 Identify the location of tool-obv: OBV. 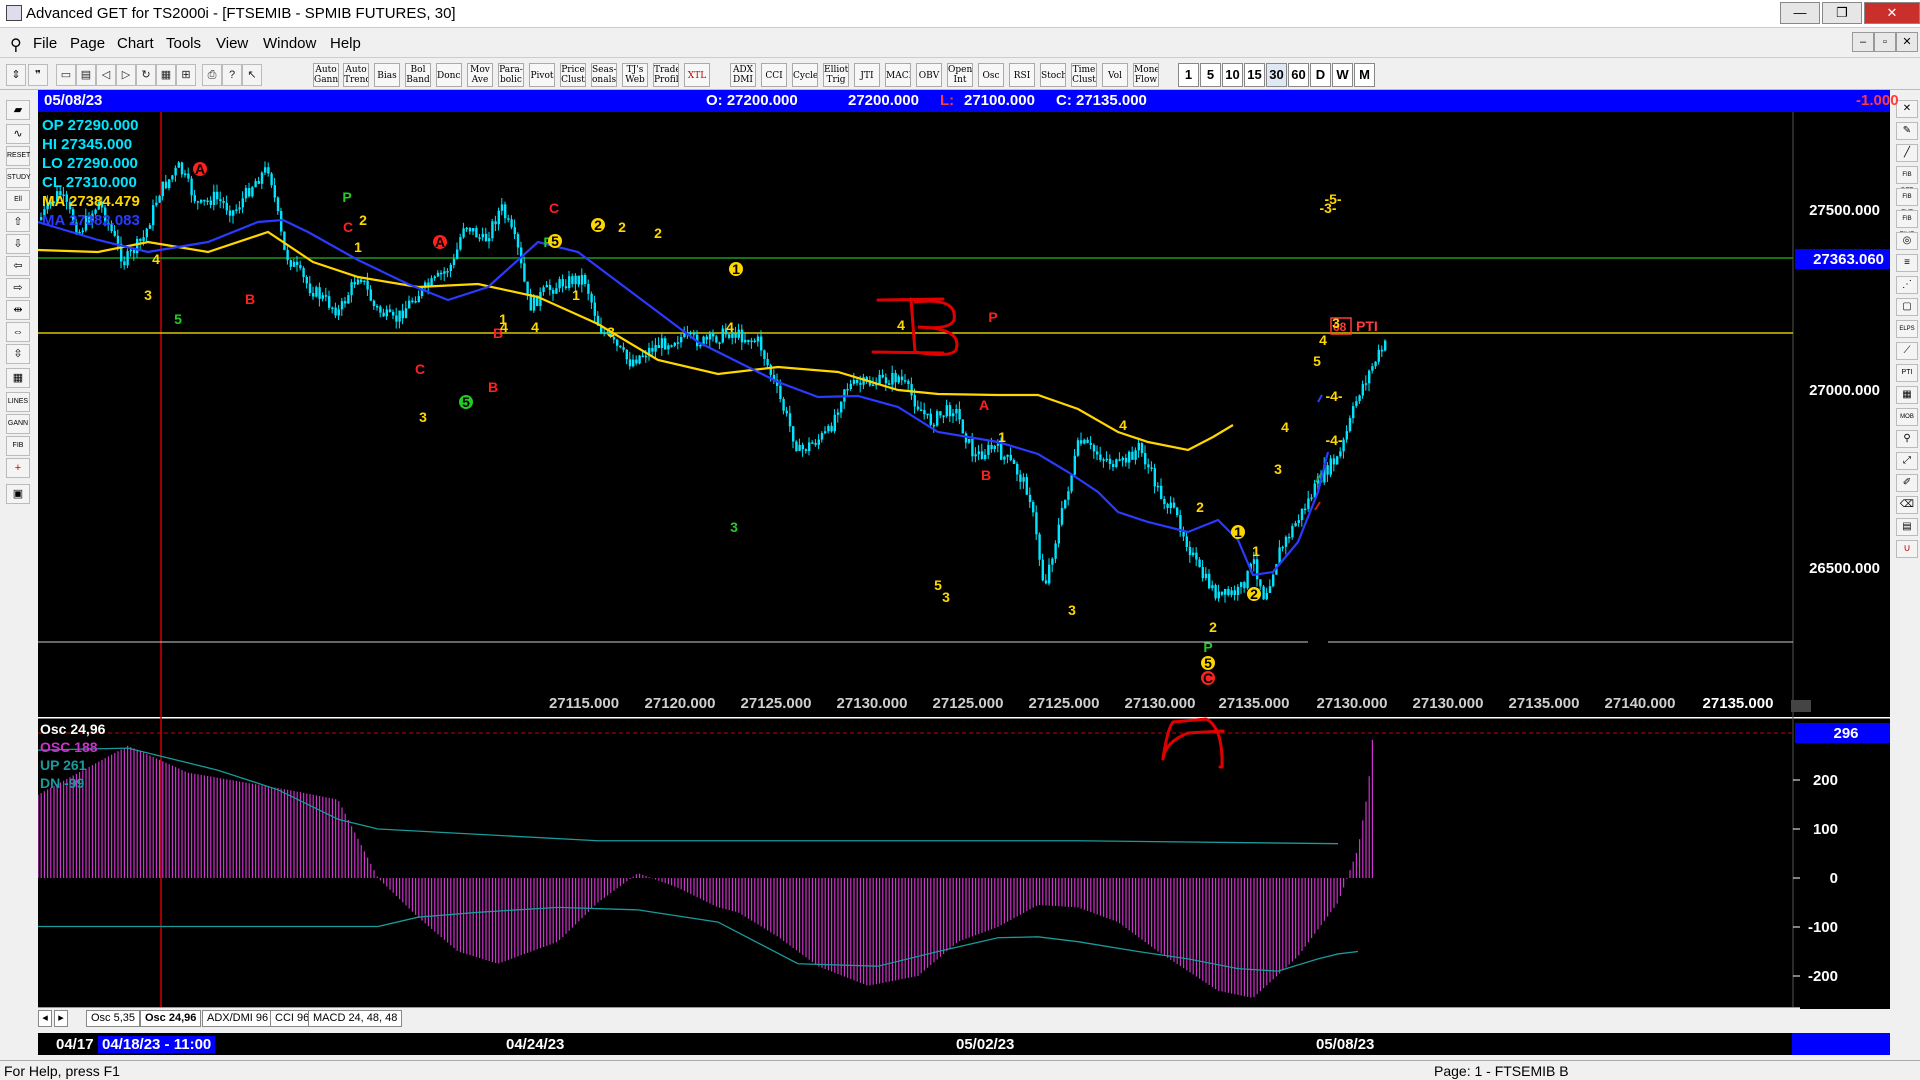
(929, 75).